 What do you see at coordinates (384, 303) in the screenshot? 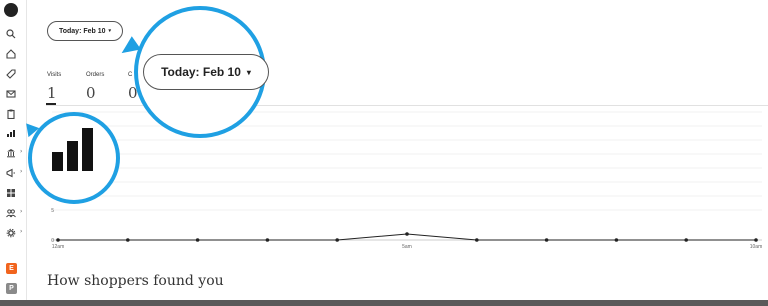
I see `bottom-edge-strip` at bounding box center [384, 303].